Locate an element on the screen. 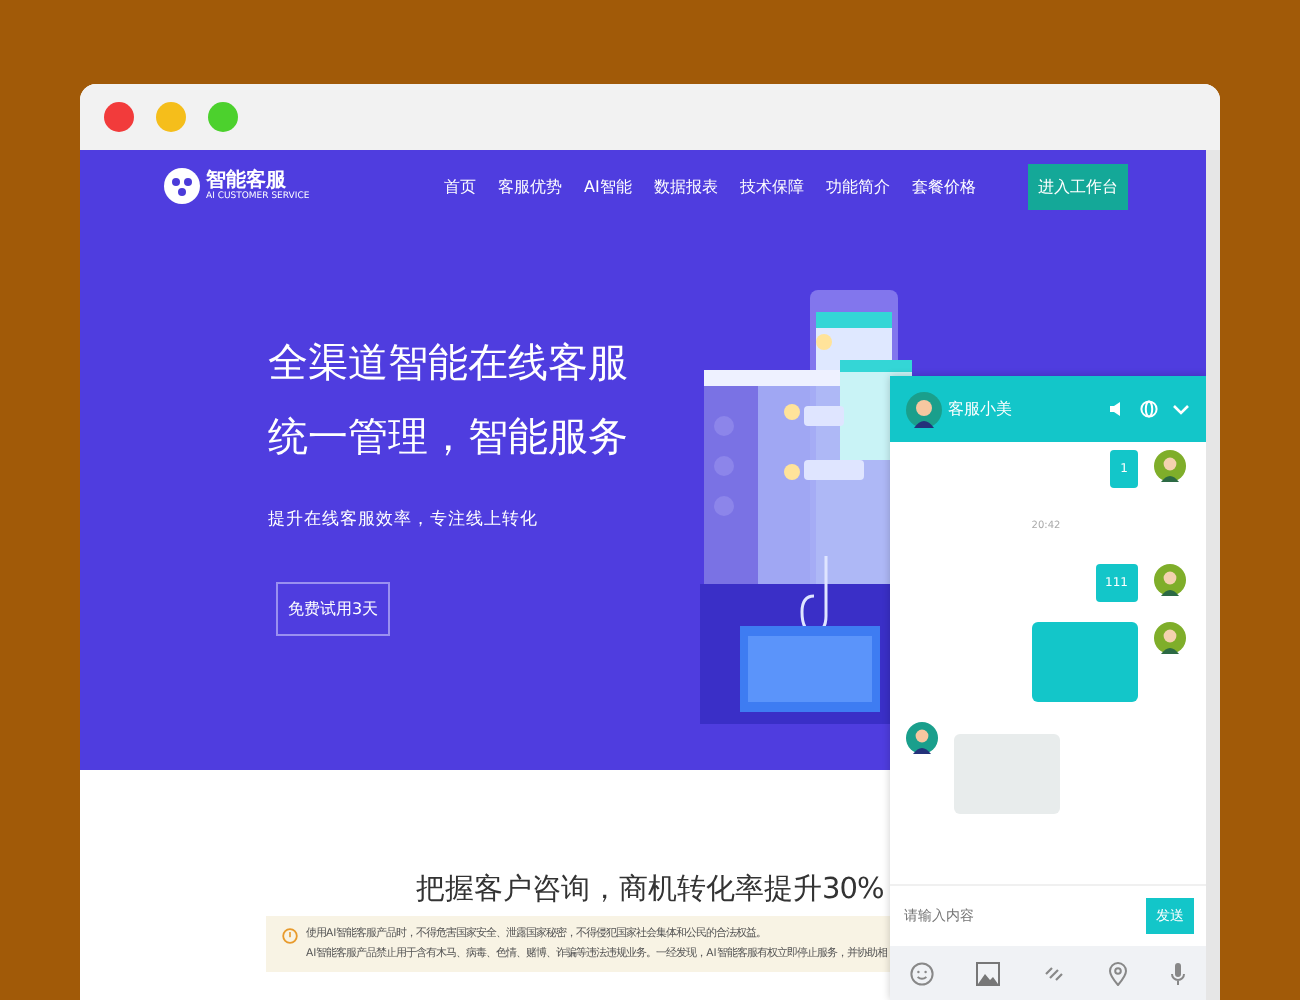 The width and height of the screenshot is (1300, 1000). agent-name: 客服小美 is located at coordinates (980, 409).